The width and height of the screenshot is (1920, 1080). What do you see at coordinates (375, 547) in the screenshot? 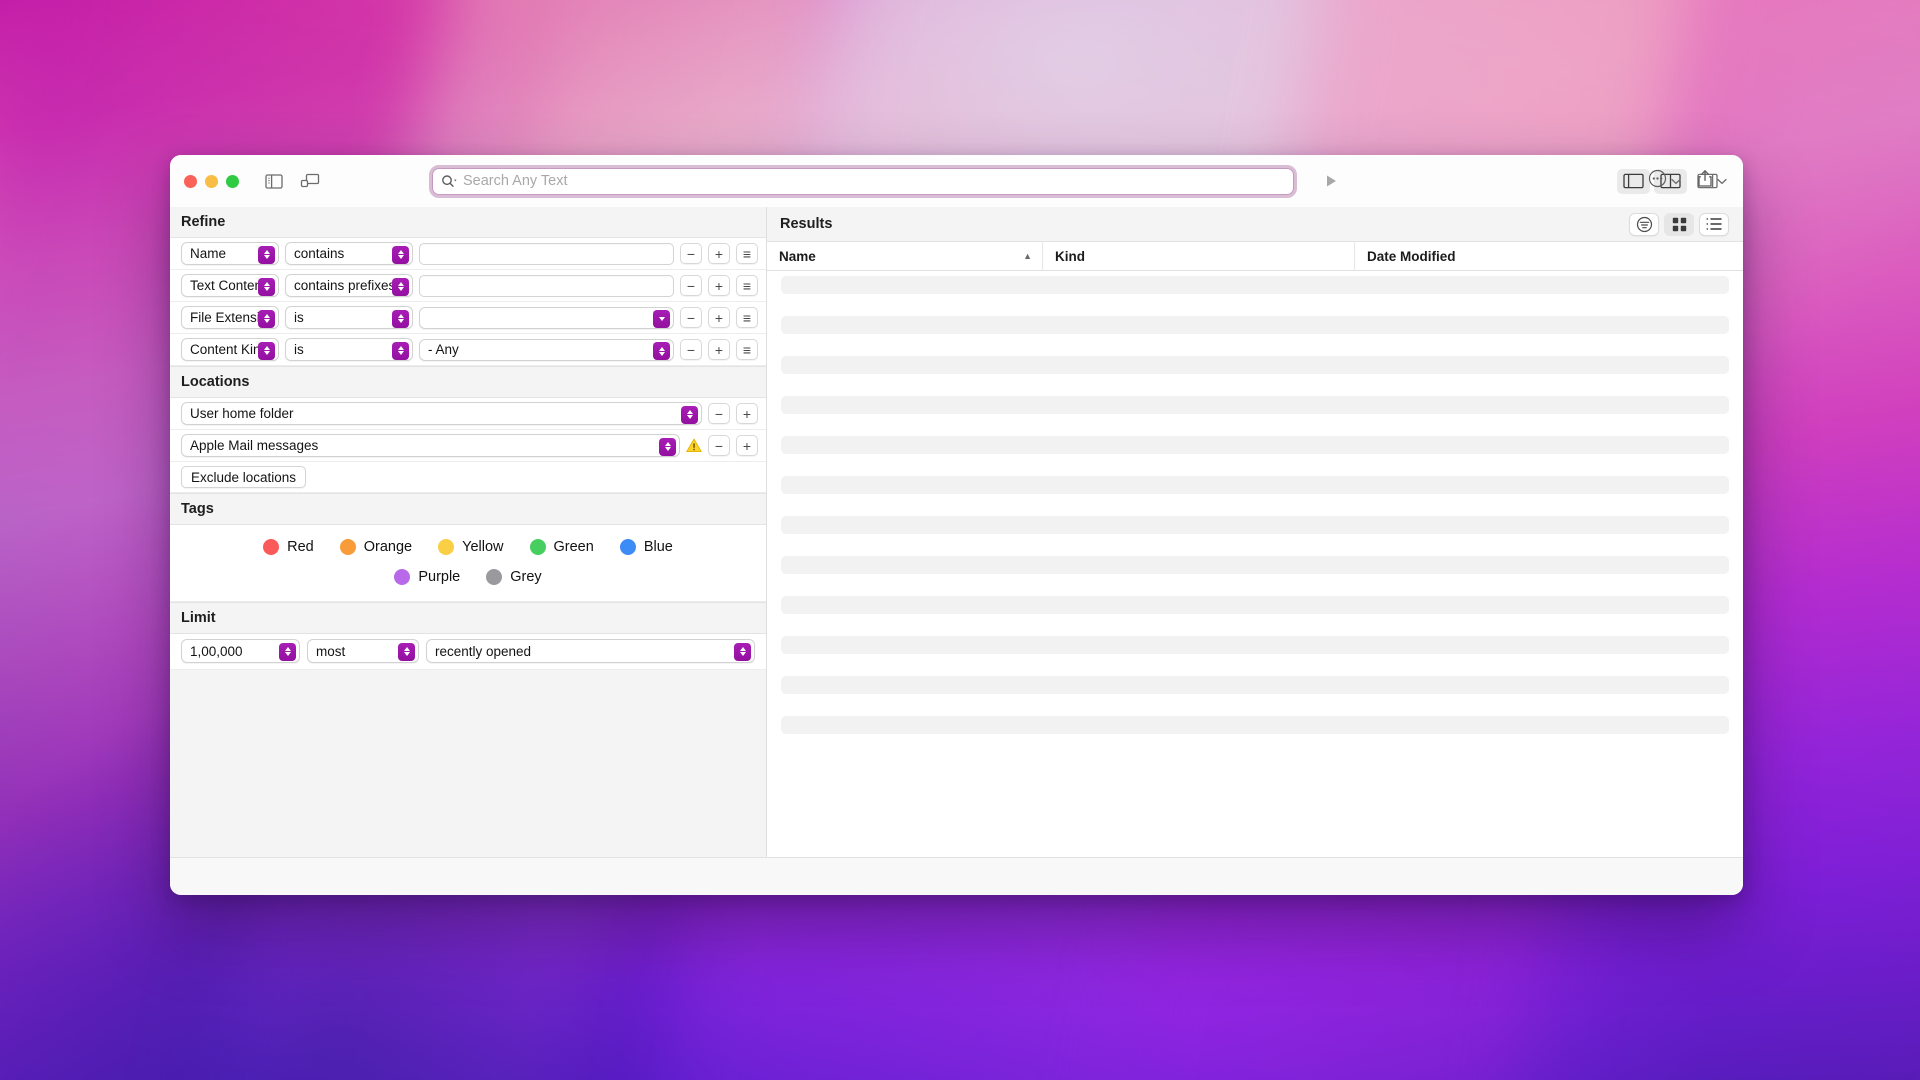
I see `tag-orange: Orange` at bounding box center [375, 547].